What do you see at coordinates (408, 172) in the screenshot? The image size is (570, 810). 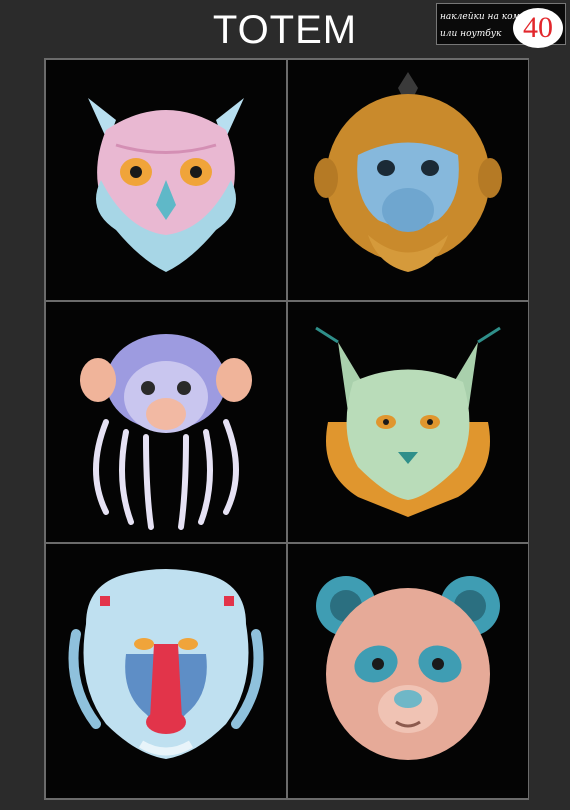 I see `golden-monkey-head-icon` at bounding box center [408, 172].